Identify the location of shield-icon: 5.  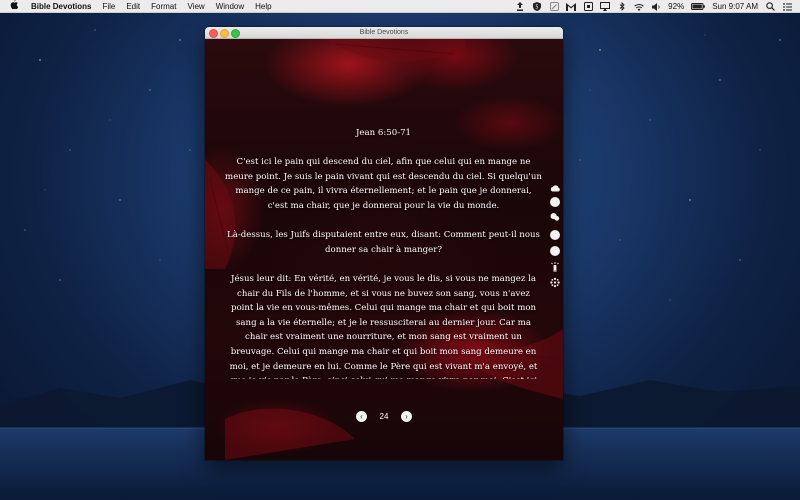
(537, 6).